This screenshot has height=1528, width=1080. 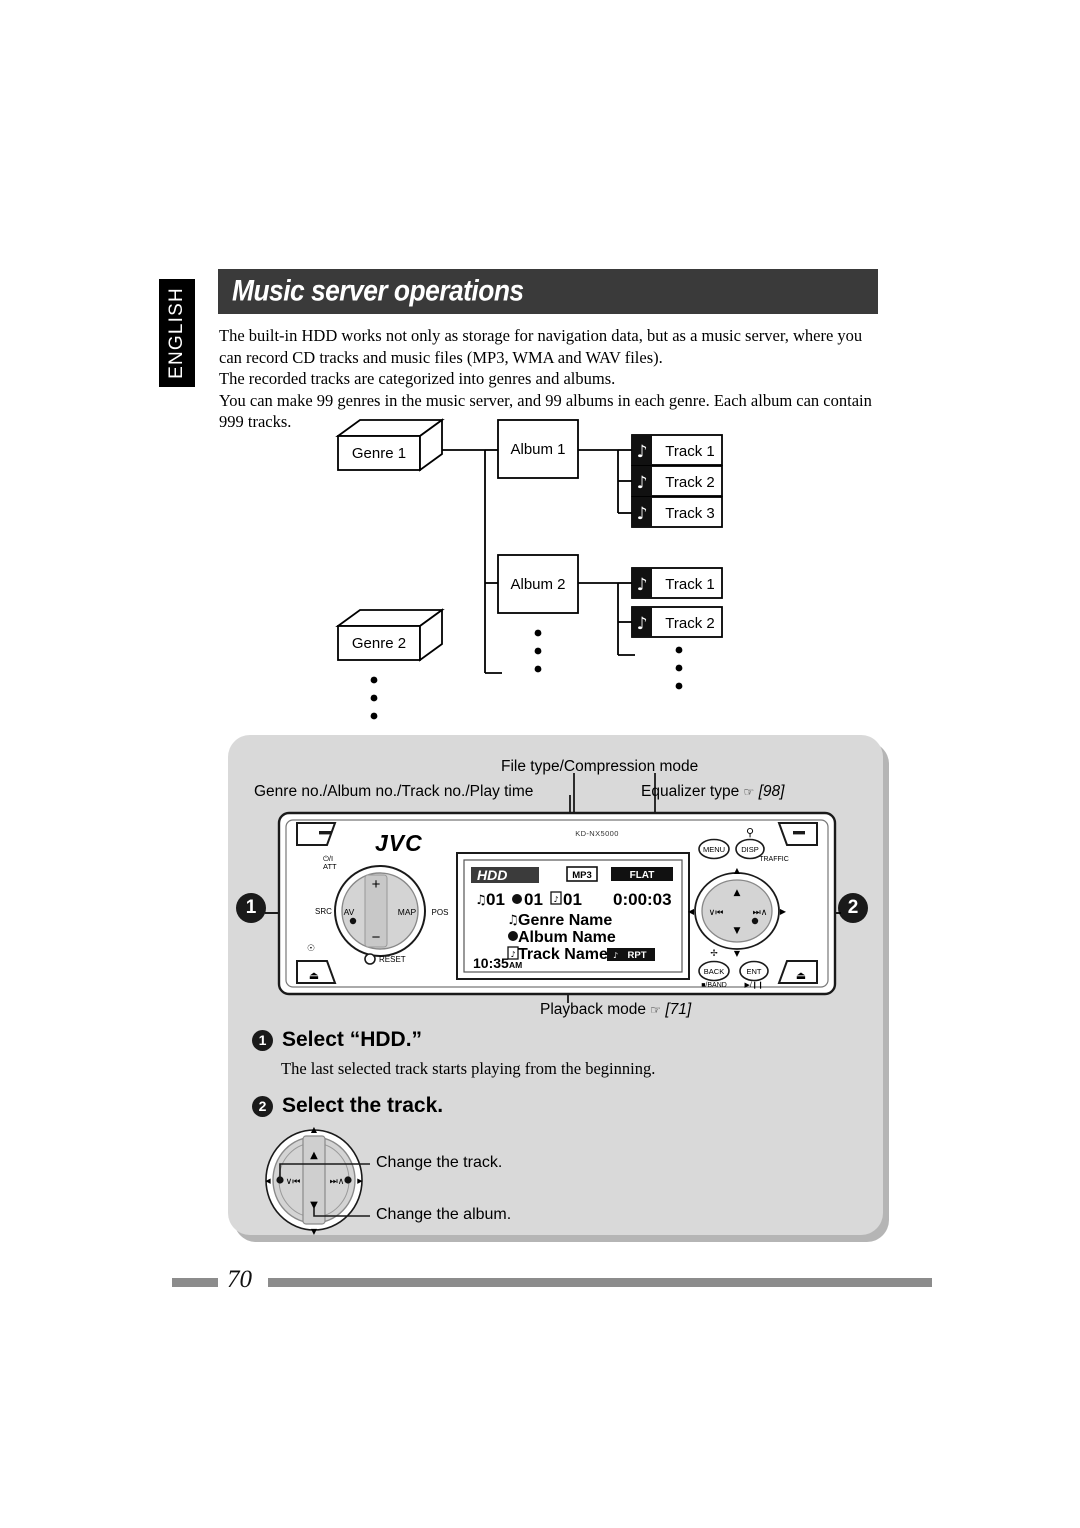 What do you see at coordinates (714, 849) in the screenshot?
I see `menu-label: MENU` at bounding box center [714, 849].